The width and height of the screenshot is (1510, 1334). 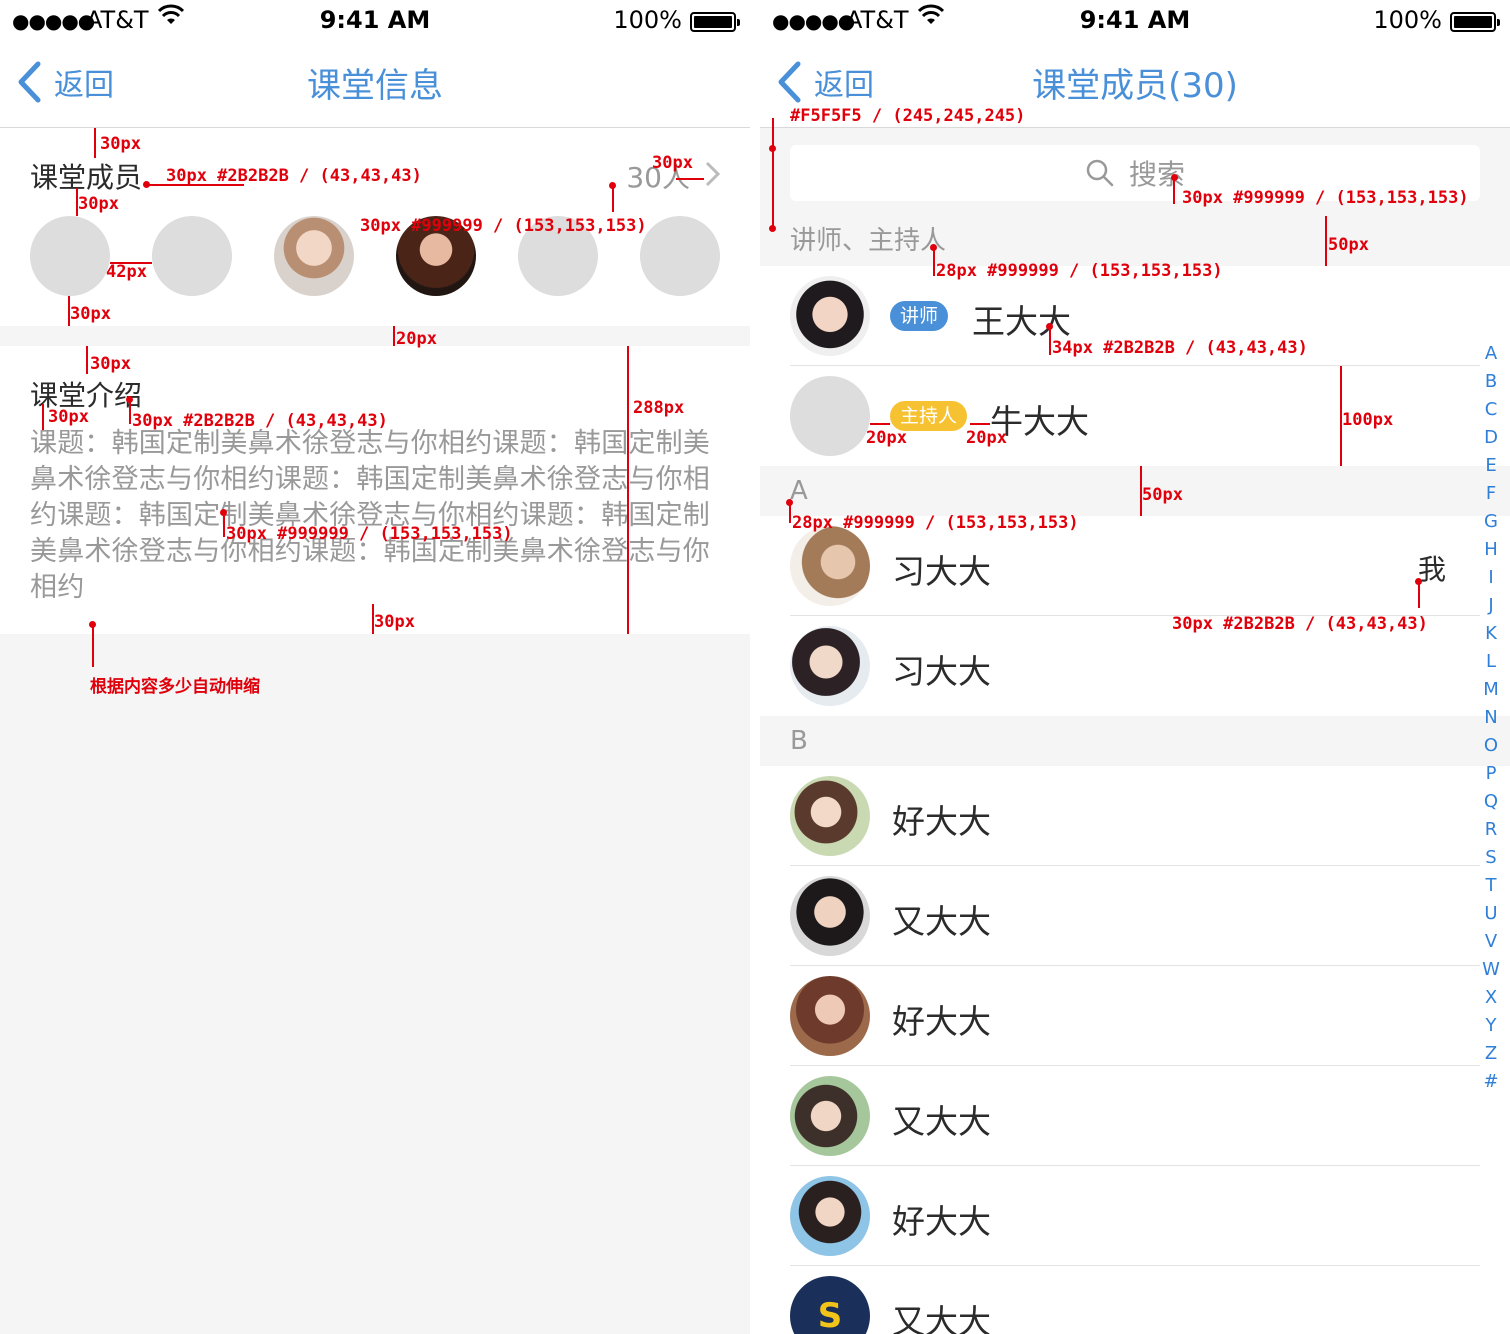 I want to click on index-letter: K, so click(x=1491, y=634).